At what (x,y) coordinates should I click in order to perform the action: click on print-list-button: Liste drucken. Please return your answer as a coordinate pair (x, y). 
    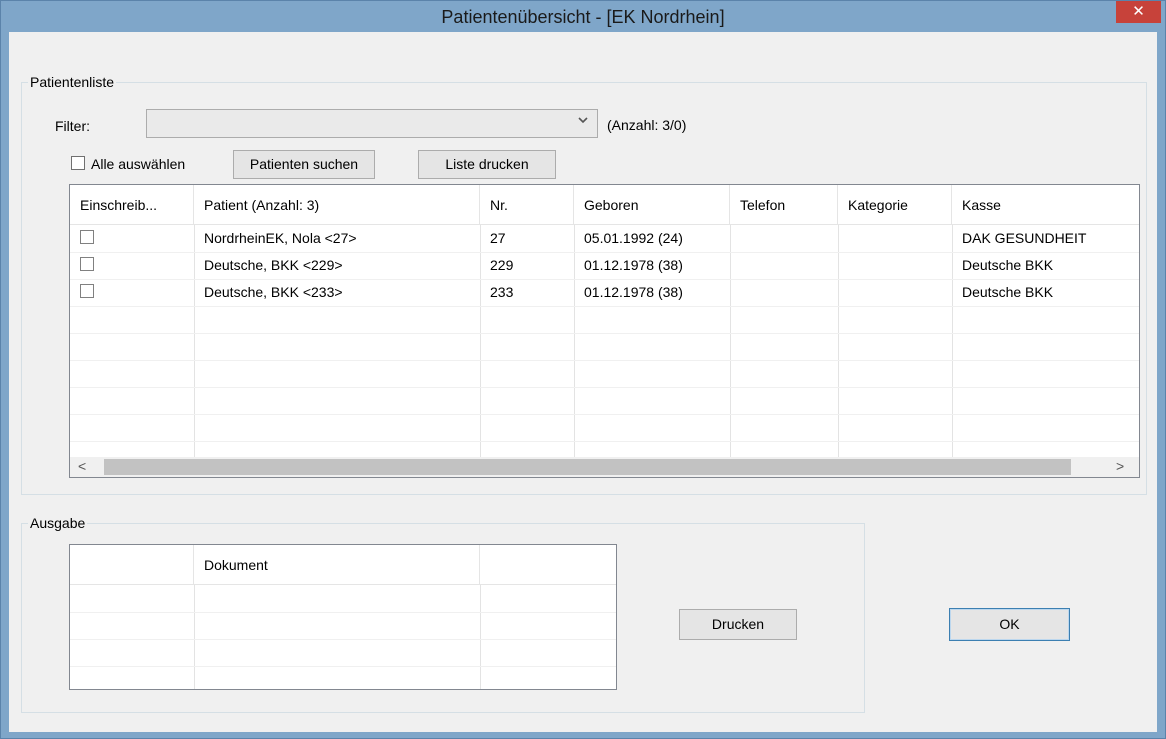
    Looking at the image, I should click on (487, 164).